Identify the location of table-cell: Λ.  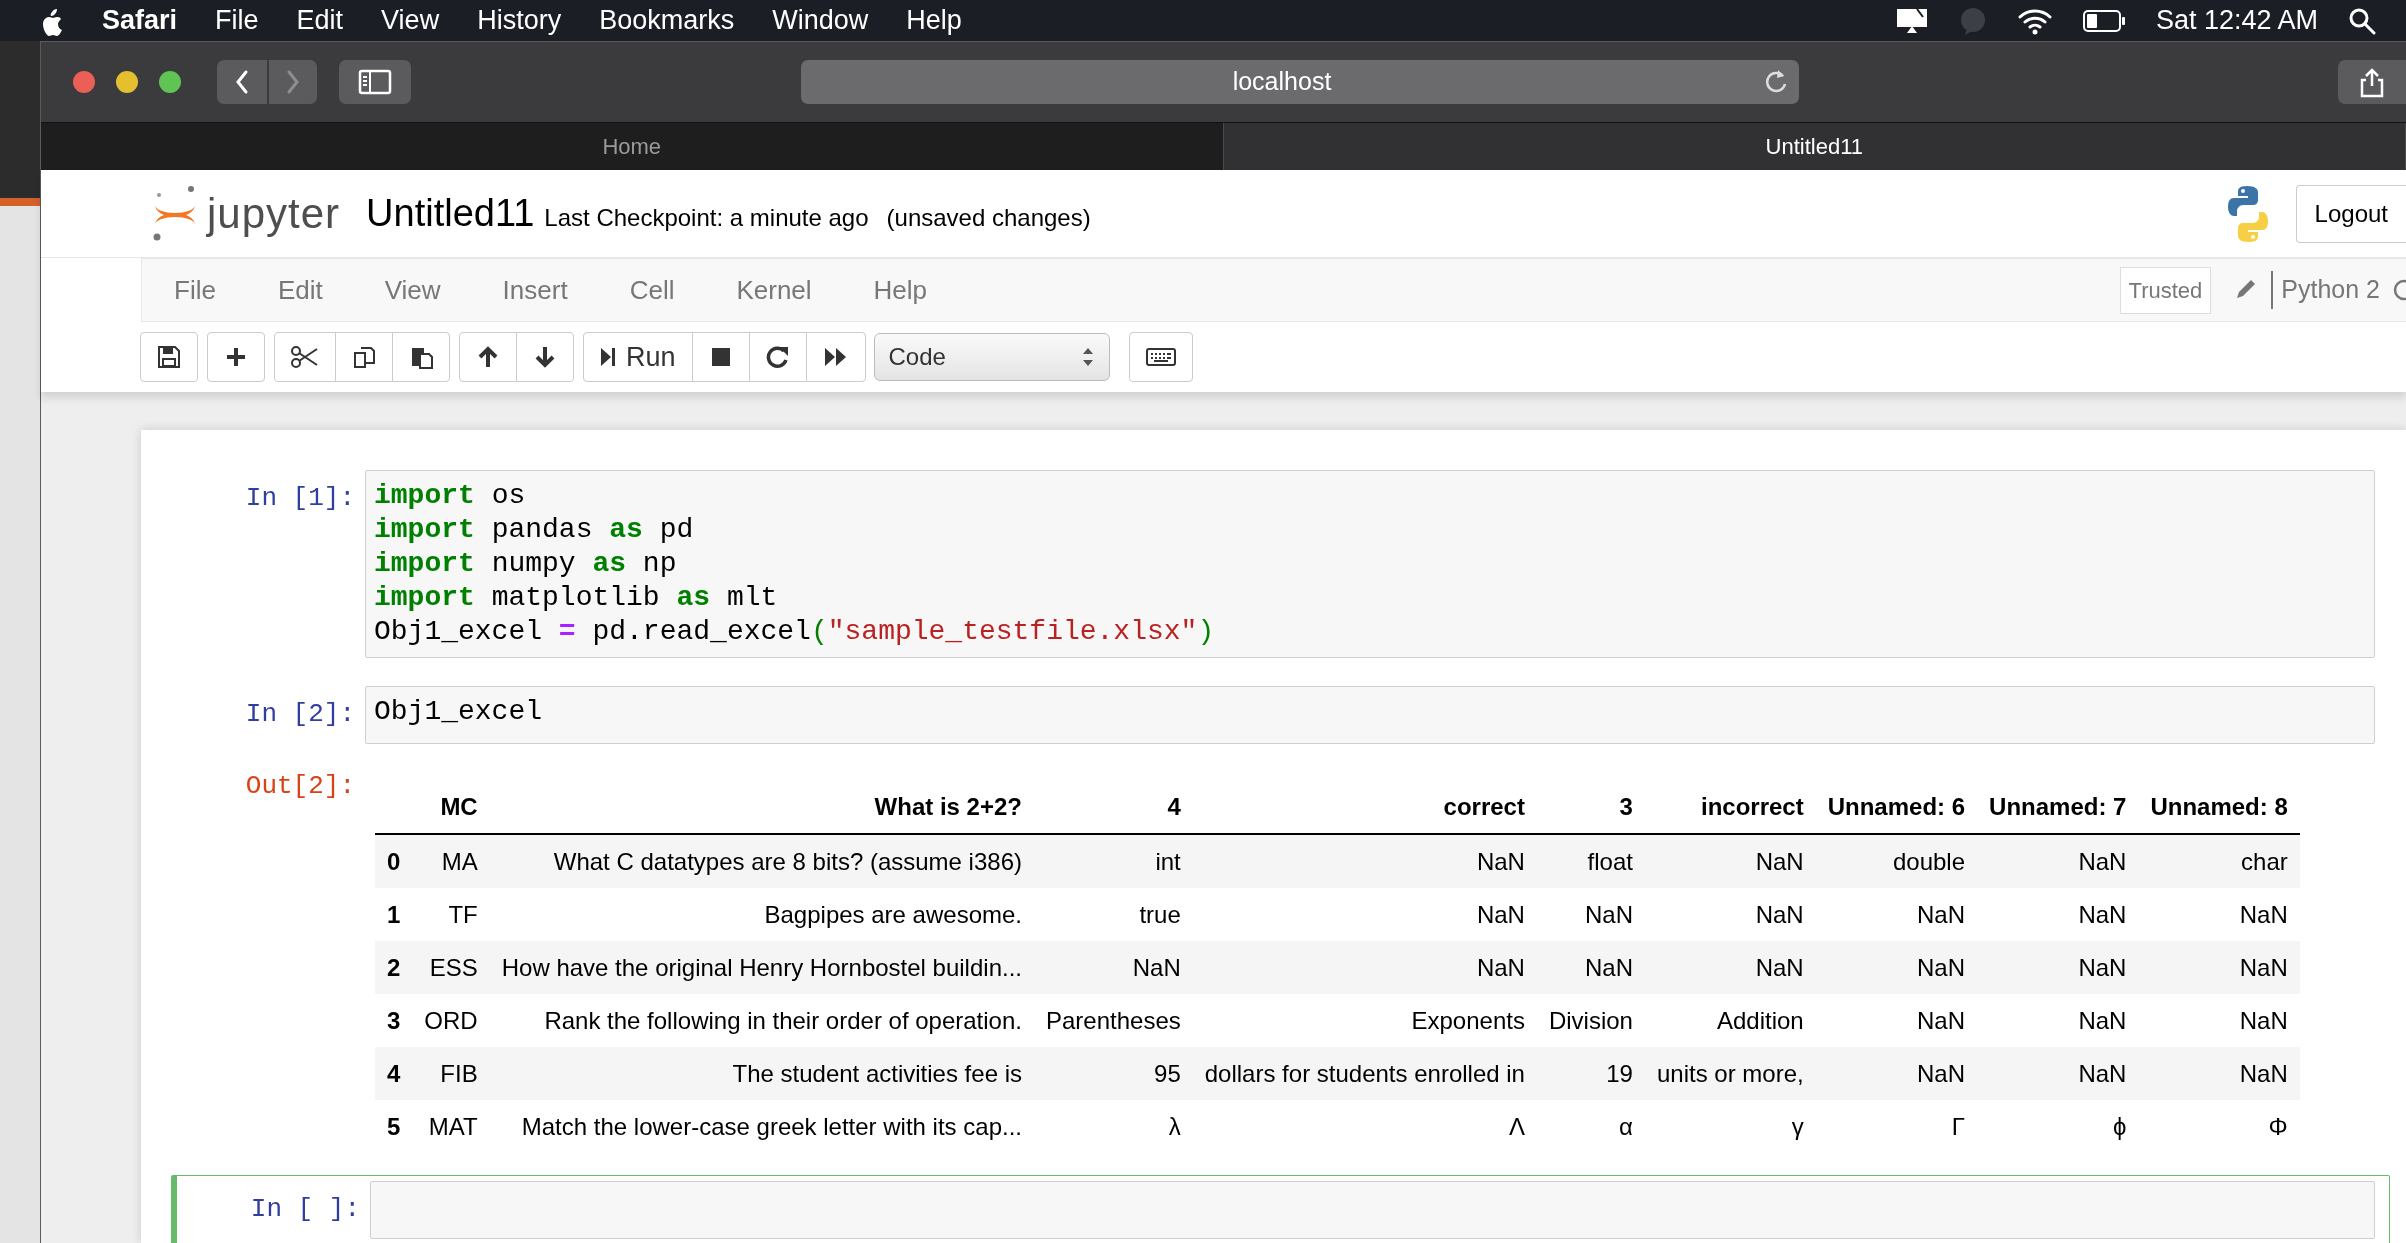
(1364, 1126).